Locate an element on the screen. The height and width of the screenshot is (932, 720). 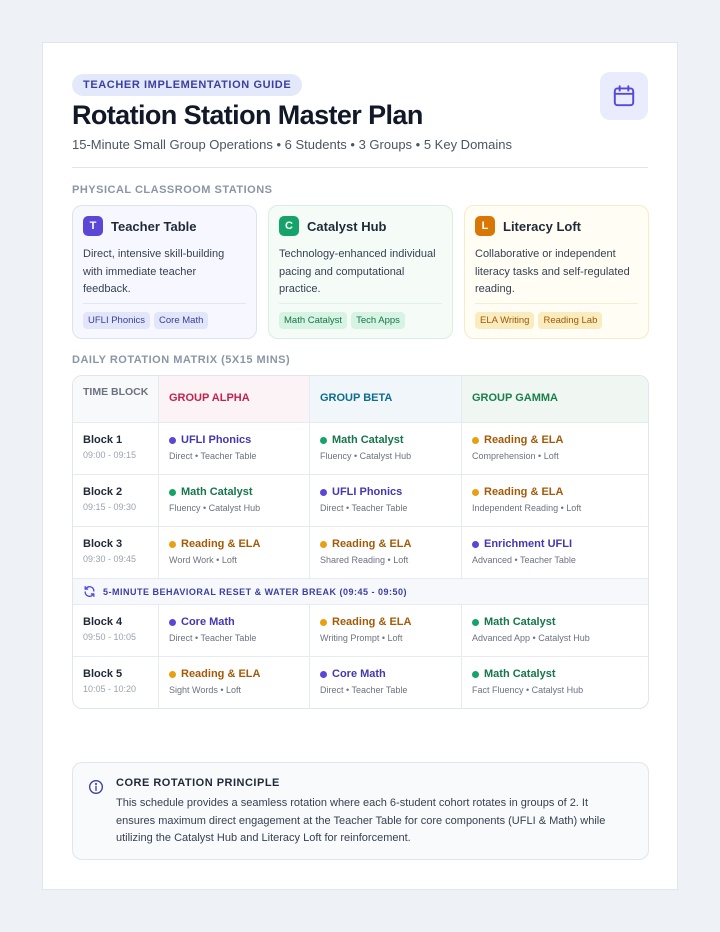
block-name: Block 5 is located at coordinates (103, 674).